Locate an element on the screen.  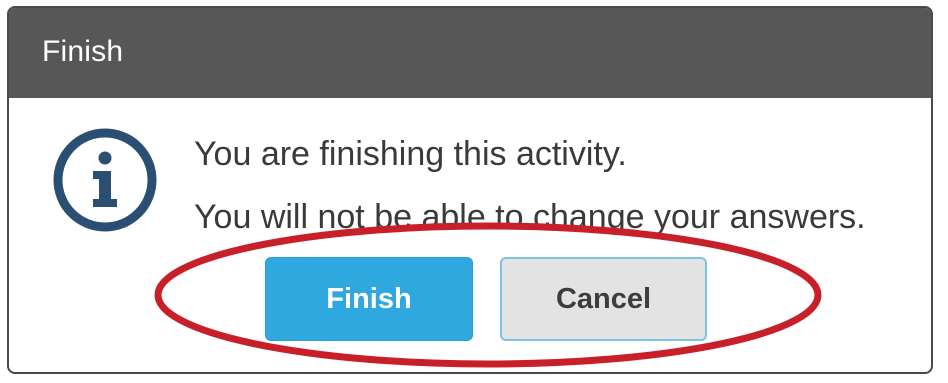
info-icon is located at coordinates (105, 180).